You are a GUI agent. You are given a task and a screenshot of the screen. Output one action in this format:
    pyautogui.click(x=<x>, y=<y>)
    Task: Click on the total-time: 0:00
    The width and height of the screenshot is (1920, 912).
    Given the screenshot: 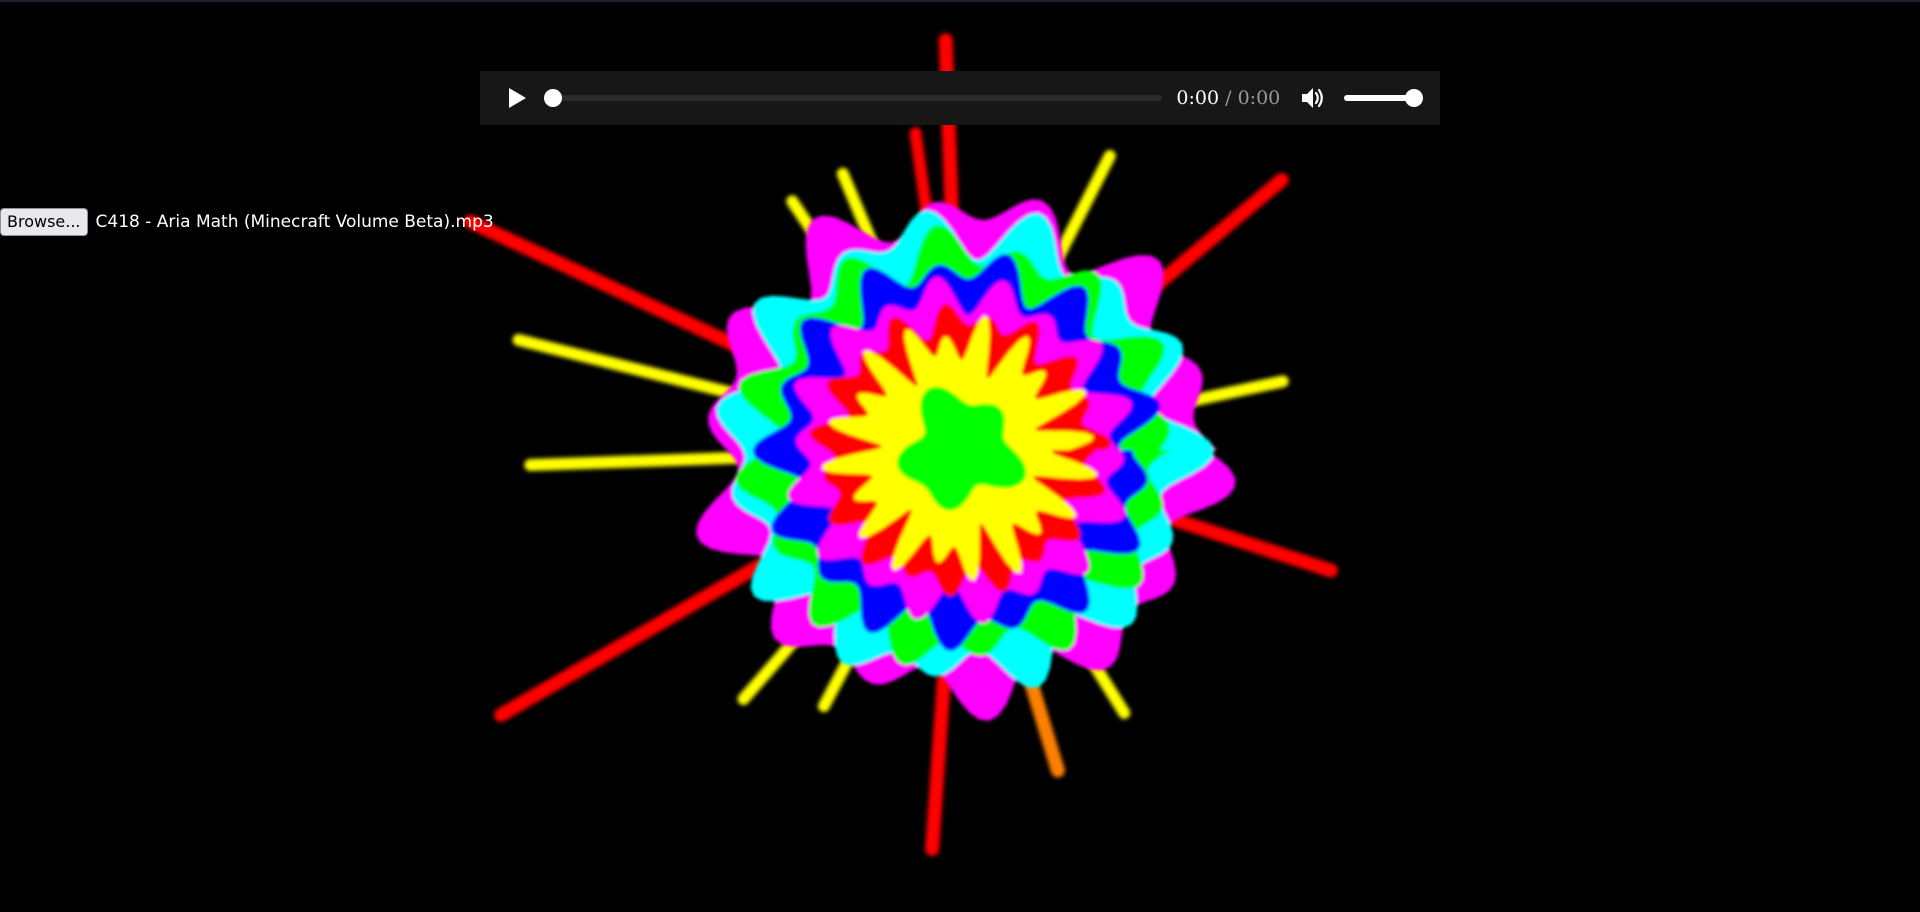 What is the action you would take?
    pyautogui.click(x=1259, y=98)
    